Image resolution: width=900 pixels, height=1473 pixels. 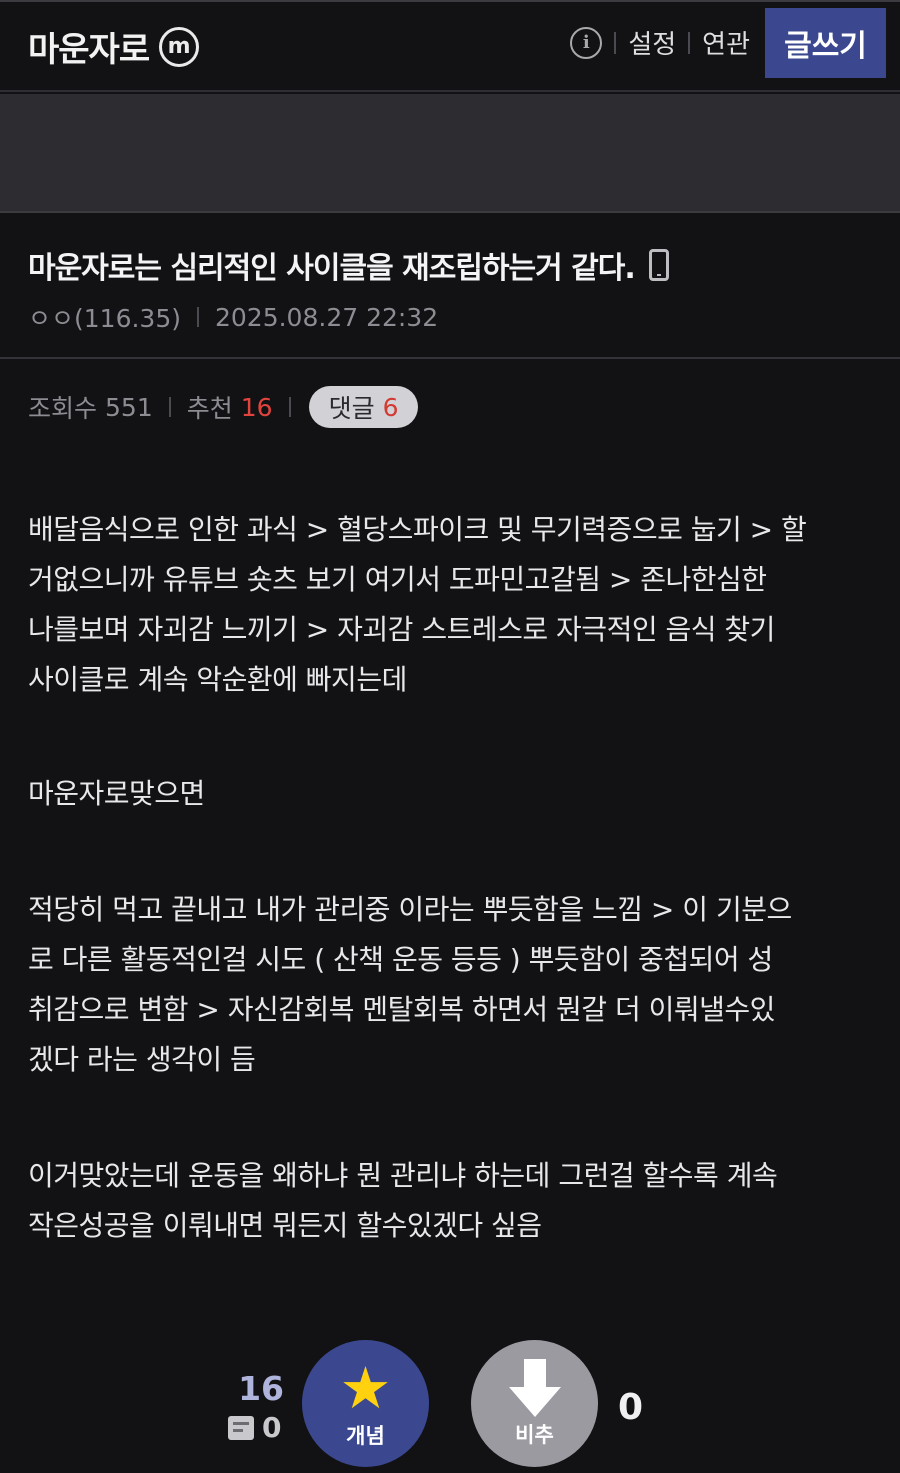 I want to click on post-title: 마운자로는 심리적인 사이클을 재조립하는거 같다., so click(x=348, y=265).